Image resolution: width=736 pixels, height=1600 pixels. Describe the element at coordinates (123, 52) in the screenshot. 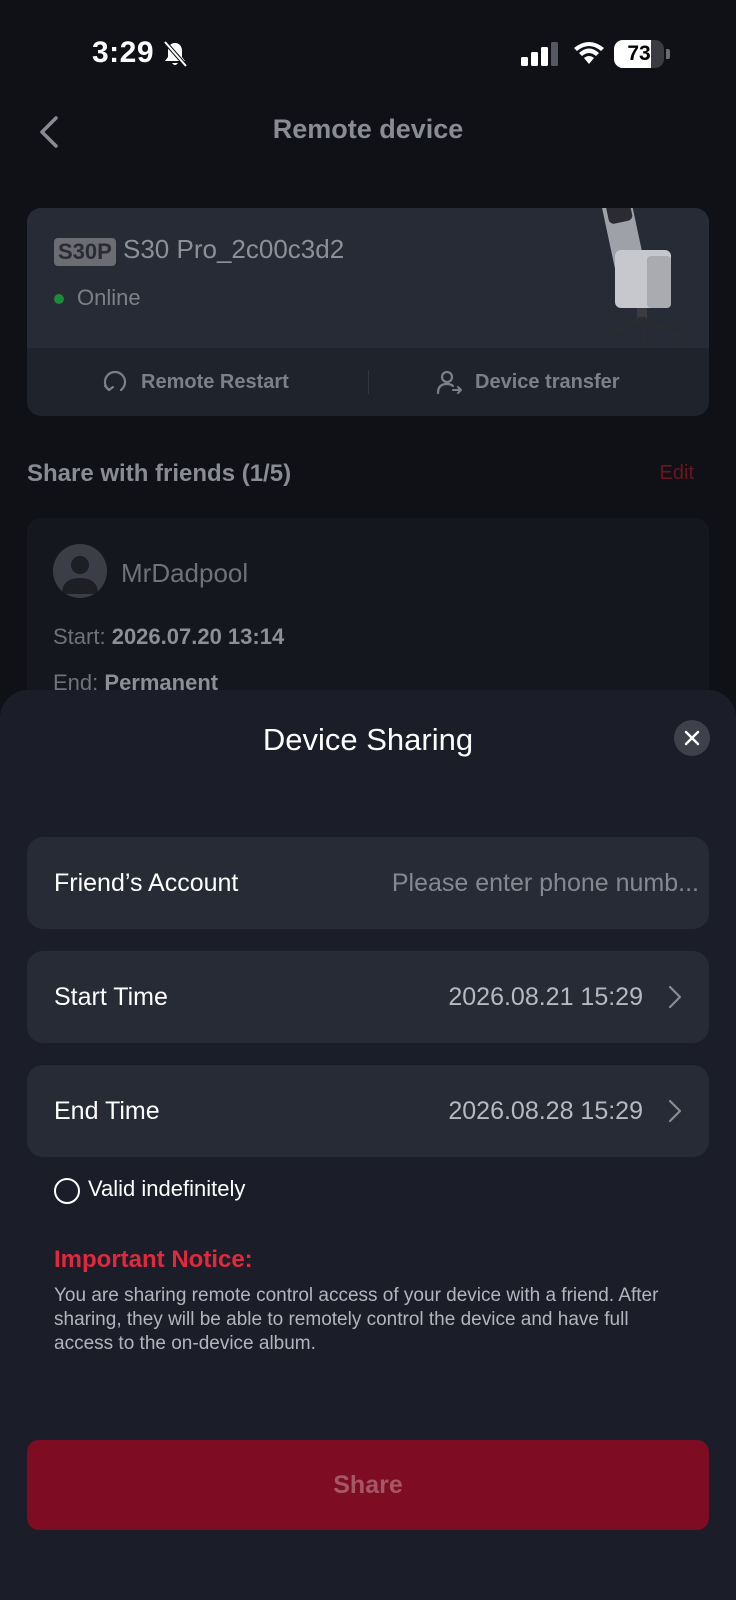

I see `status-time: 3:29` at that location.